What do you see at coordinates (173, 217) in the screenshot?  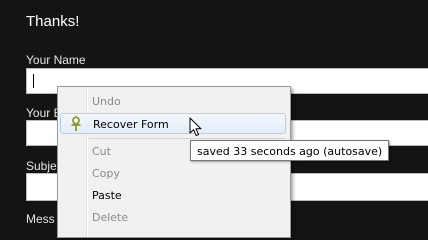 I see `menu-item-delete: Delete` at bounding box center [173, 217].